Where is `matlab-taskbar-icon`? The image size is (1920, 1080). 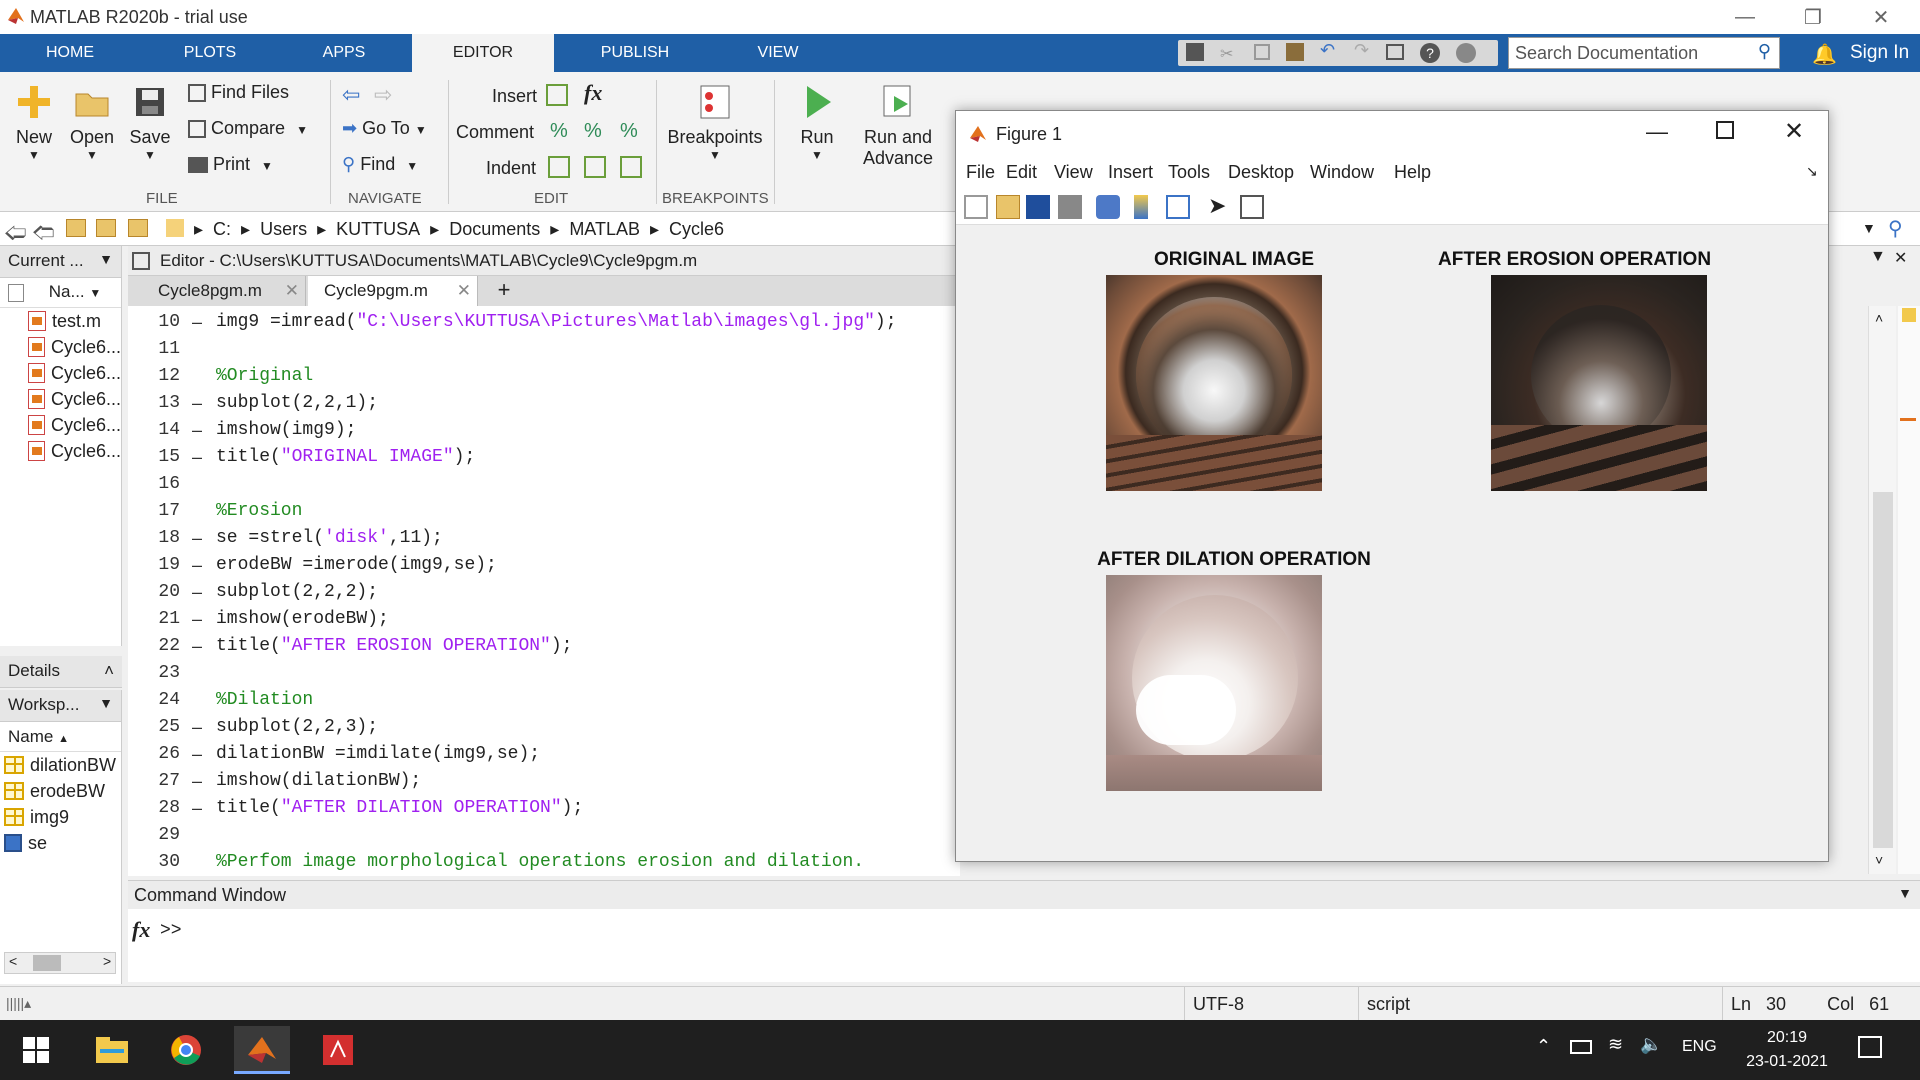
matlab-taskbar-icon is located at coordinates (262, 1050).